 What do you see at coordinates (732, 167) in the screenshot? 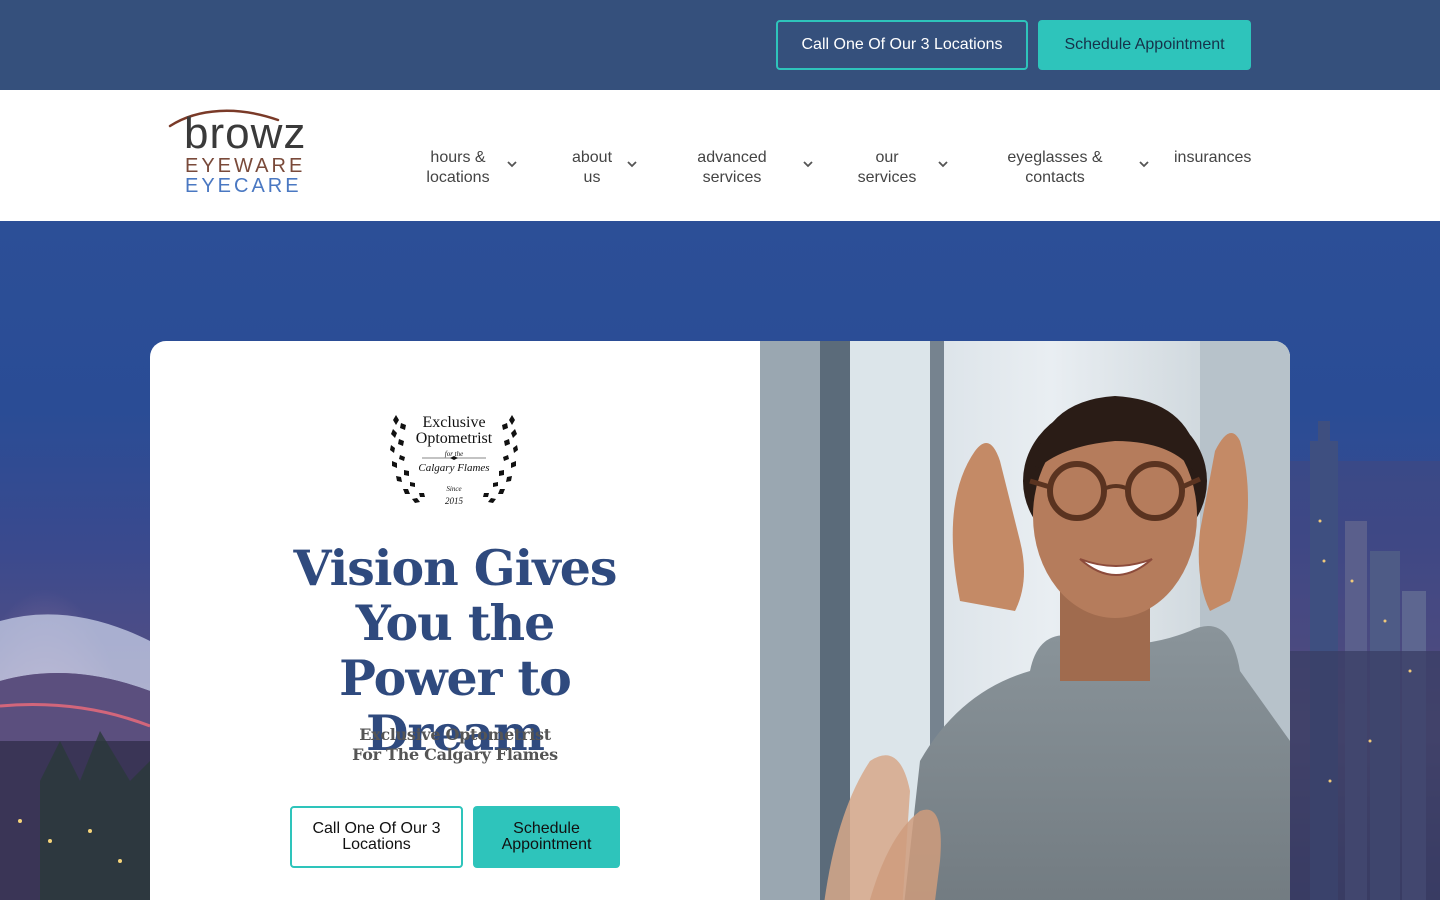
I see `nav-label: advanced services` at bounding box center [732, 167].